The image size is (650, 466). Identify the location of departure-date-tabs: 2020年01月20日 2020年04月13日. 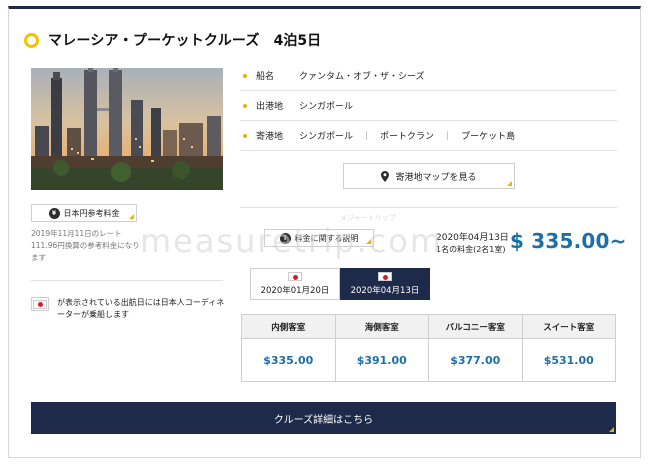
(340, 284).